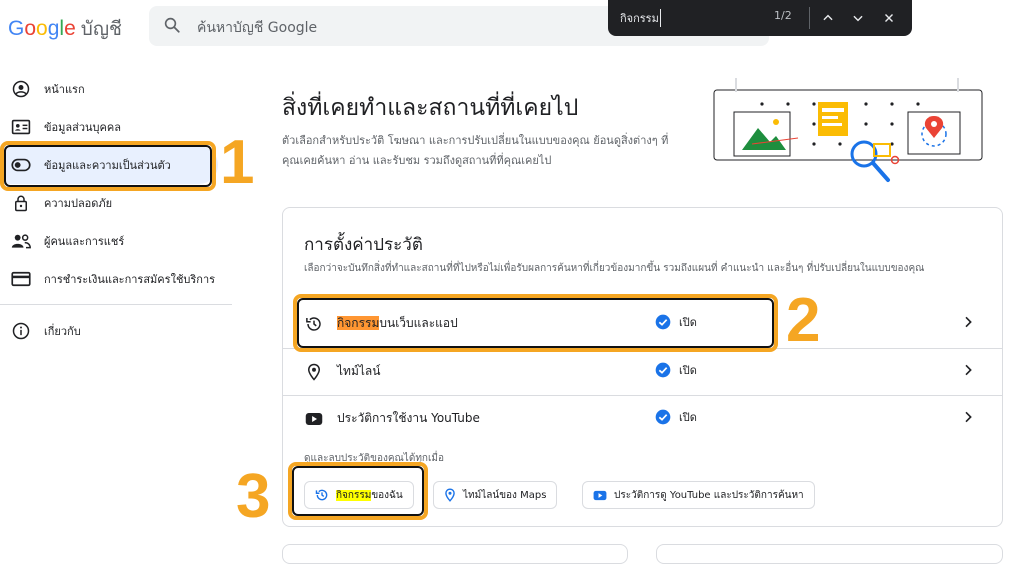  What do you see at coordinates (760, 18) in the screenshot?
I see `find-in-page-bar: กิจกรรม 1/2` at bounding box center [760, 18].